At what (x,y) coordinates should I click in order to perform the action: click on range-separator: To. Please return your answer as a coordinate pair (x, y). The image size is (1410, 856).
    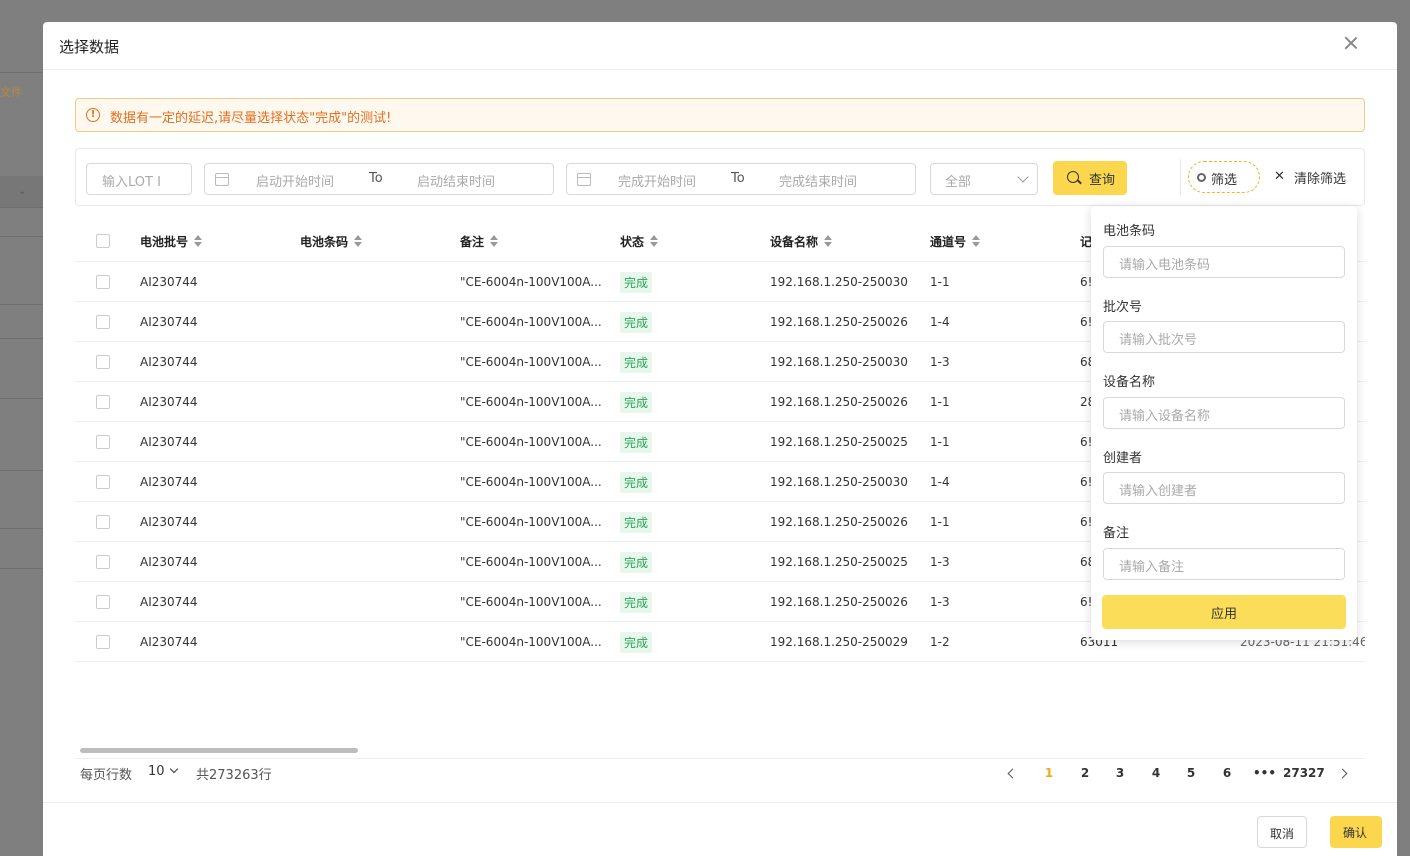
    Looking at the image, I should click on (738, 178).